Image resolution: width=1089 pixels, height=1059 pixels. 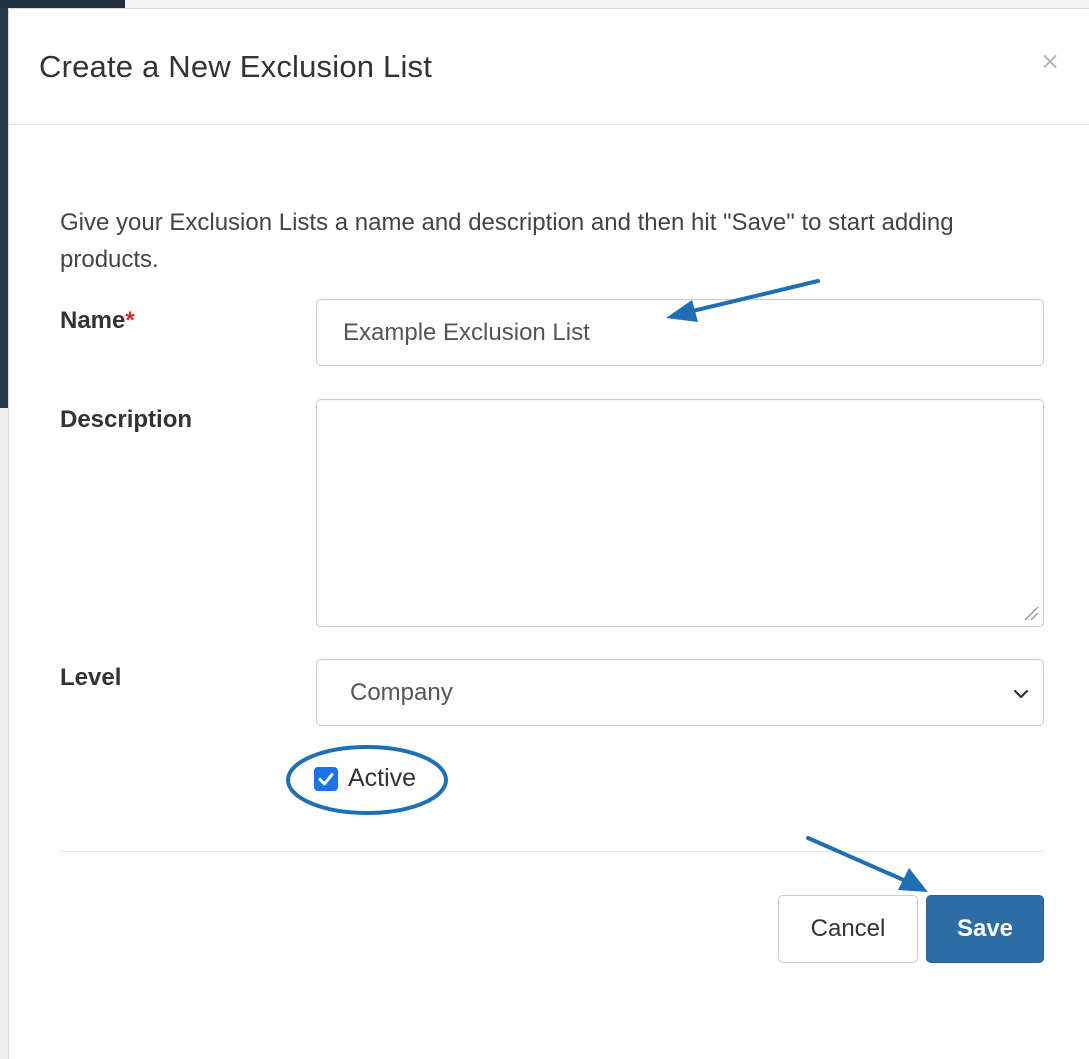 I want to click on level-select: Company, so click(x=680, y=692).